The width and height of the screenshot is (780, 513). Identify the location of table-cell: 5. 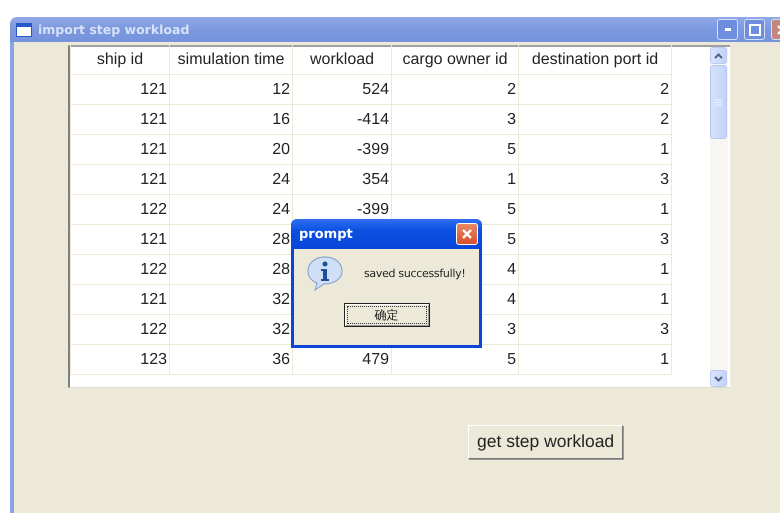
(455, 149).